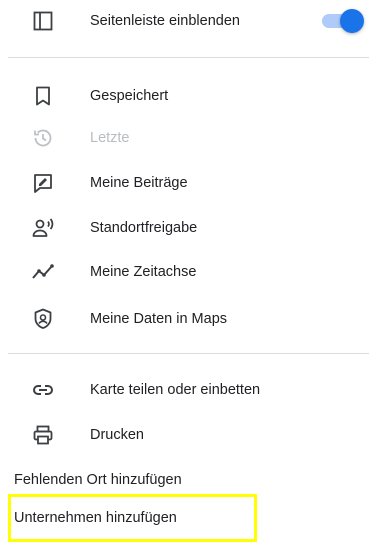 The height and width of the screenshot is (547, 369). What do you see at coordinates (95, 518) in the screenshot?
I see `menu-item-label: Unternehmen hinzufügen` at bounding box center [95, 518].